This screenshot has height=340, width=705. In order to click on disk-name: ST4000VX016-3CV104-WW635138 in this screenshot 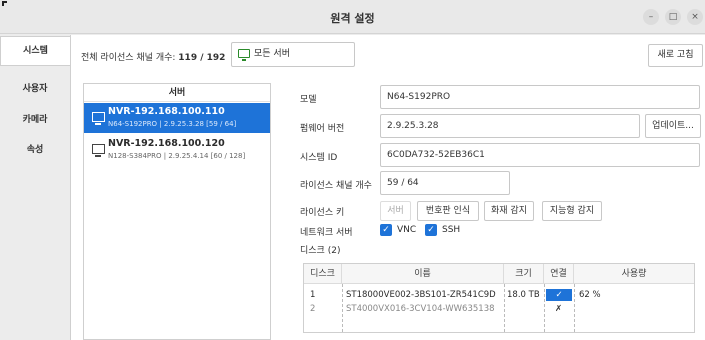, I will do `click(420, 309)`.